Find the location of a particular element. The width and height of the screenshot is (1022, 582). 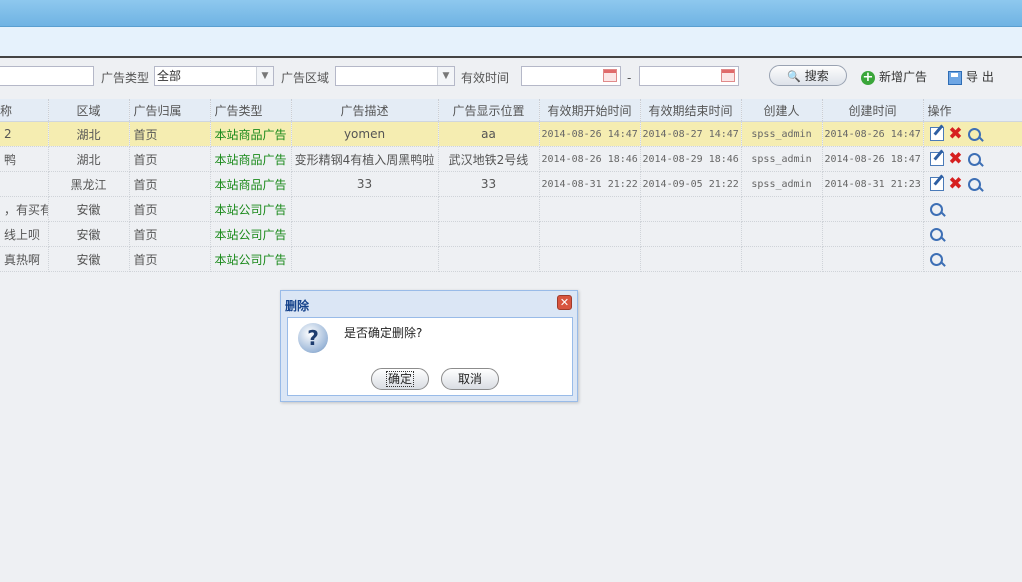

valid-time-label: 有效时间 is located at coordinates (485, 78).